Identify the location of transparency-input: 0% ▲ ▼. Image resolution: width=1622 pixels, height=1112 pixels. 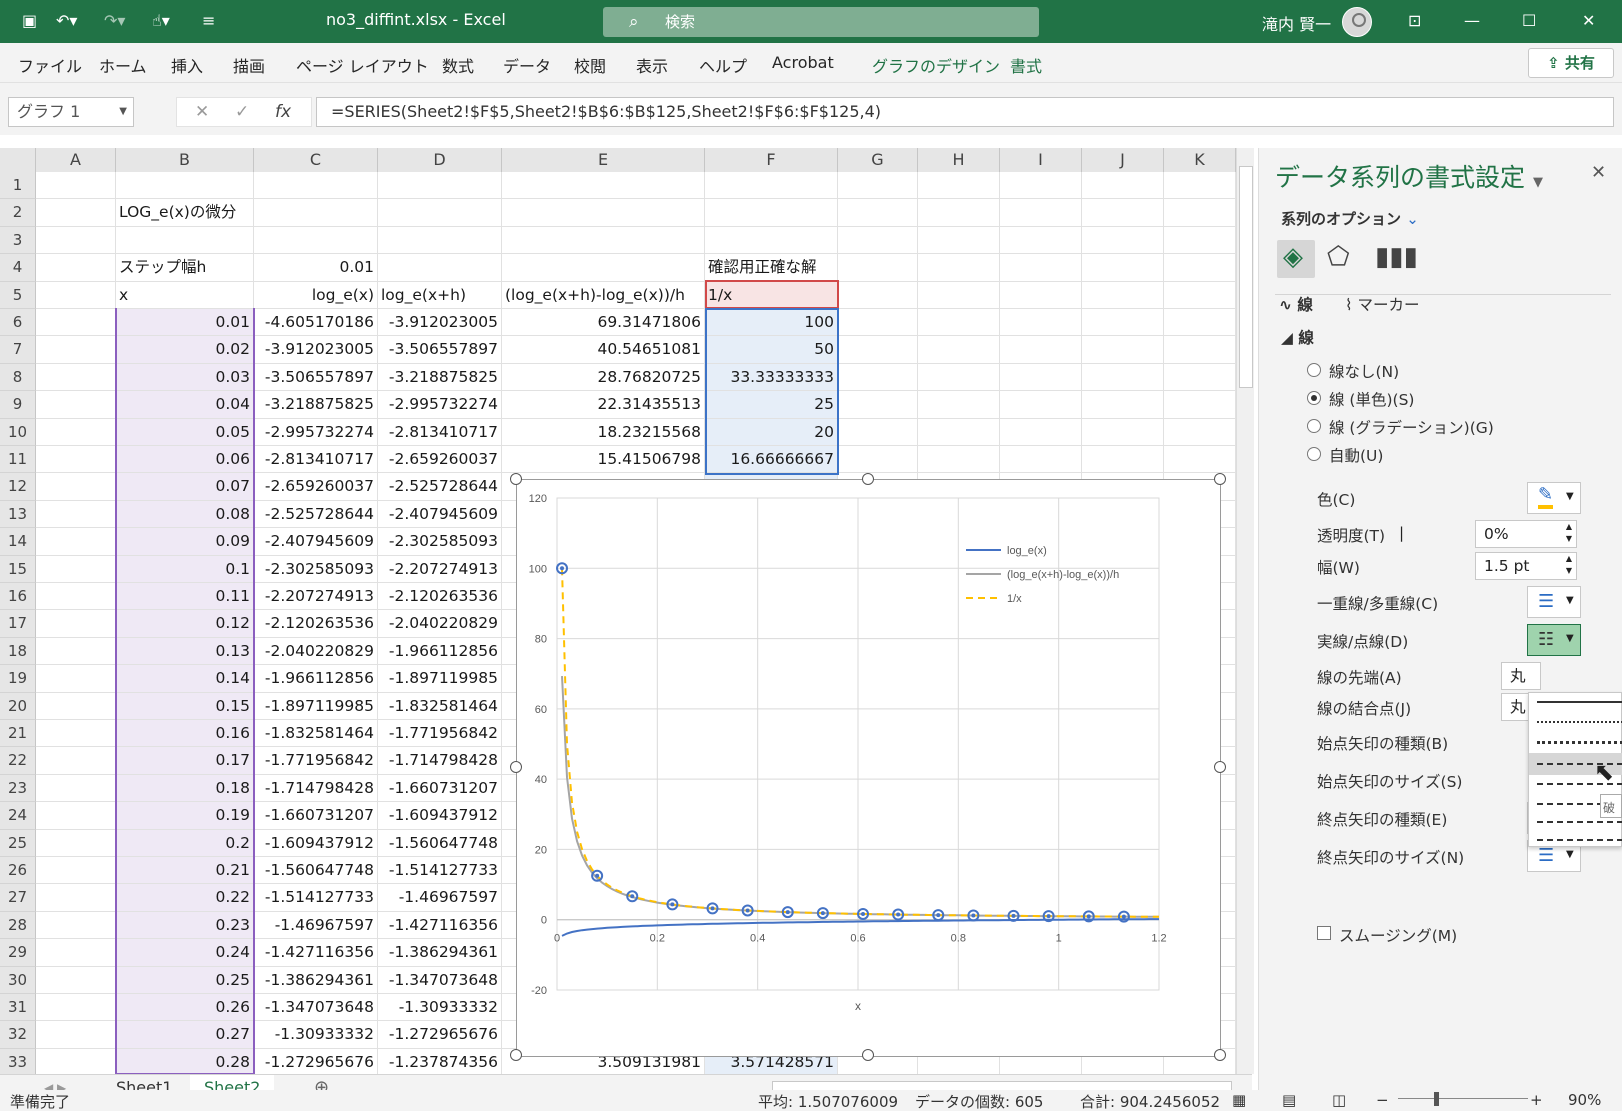
(1526, 534).